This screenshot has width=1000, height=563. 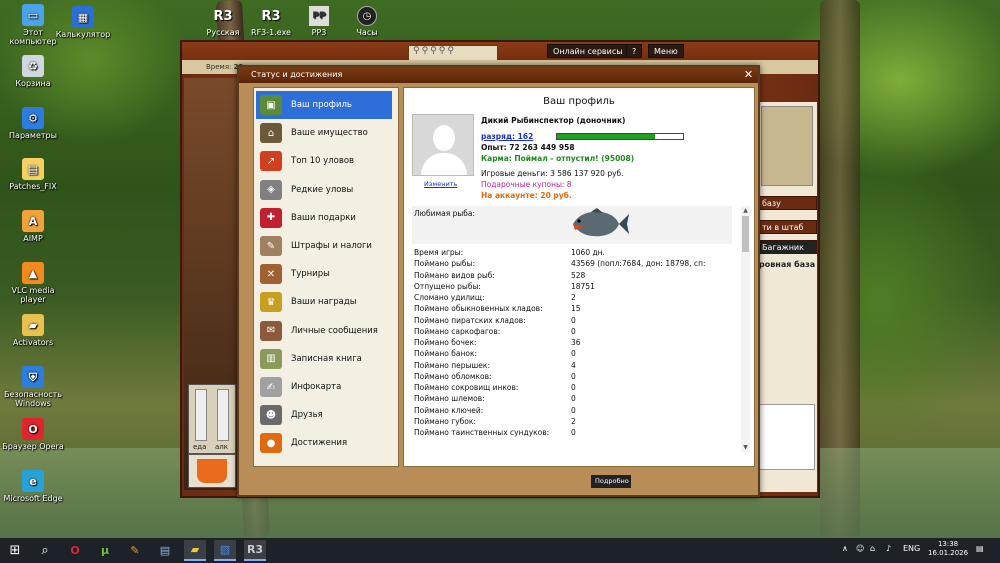 I want to click on karma: Карма: Поймал - отпустил! (95008), so click(x=558, y=158).